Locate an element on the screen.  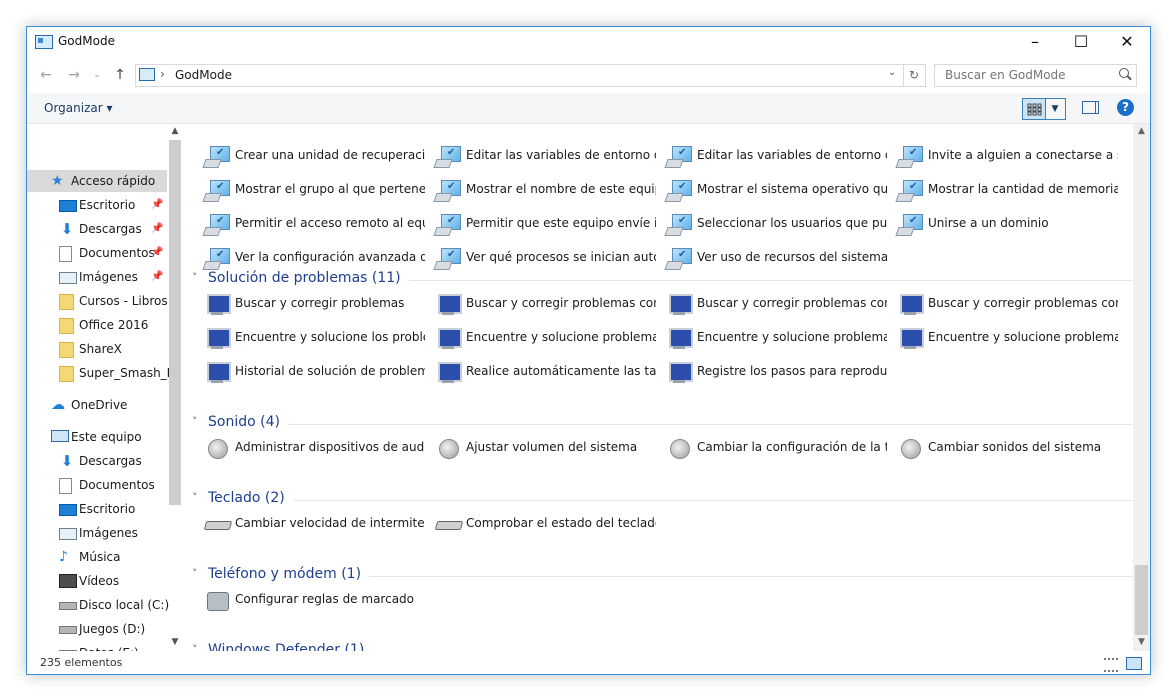
control-panel-item: Configurar reglas de marcado is located at coordinates (300, 600).